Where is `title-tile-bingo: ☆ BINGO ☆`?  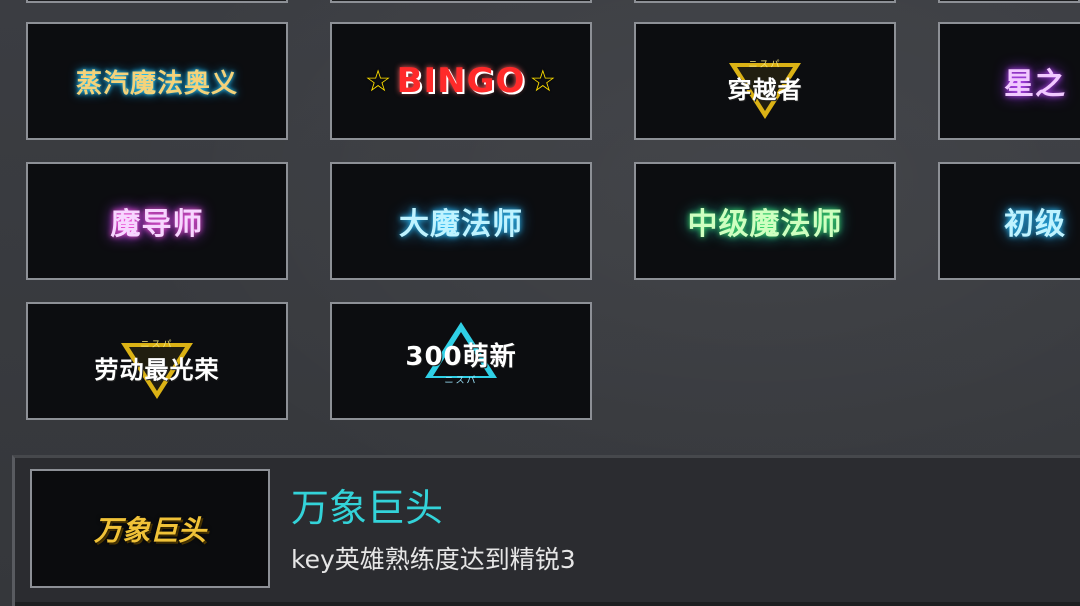 title-tile-bingo: ☆ BINGO ☆ is located at coordinates (461, 81).